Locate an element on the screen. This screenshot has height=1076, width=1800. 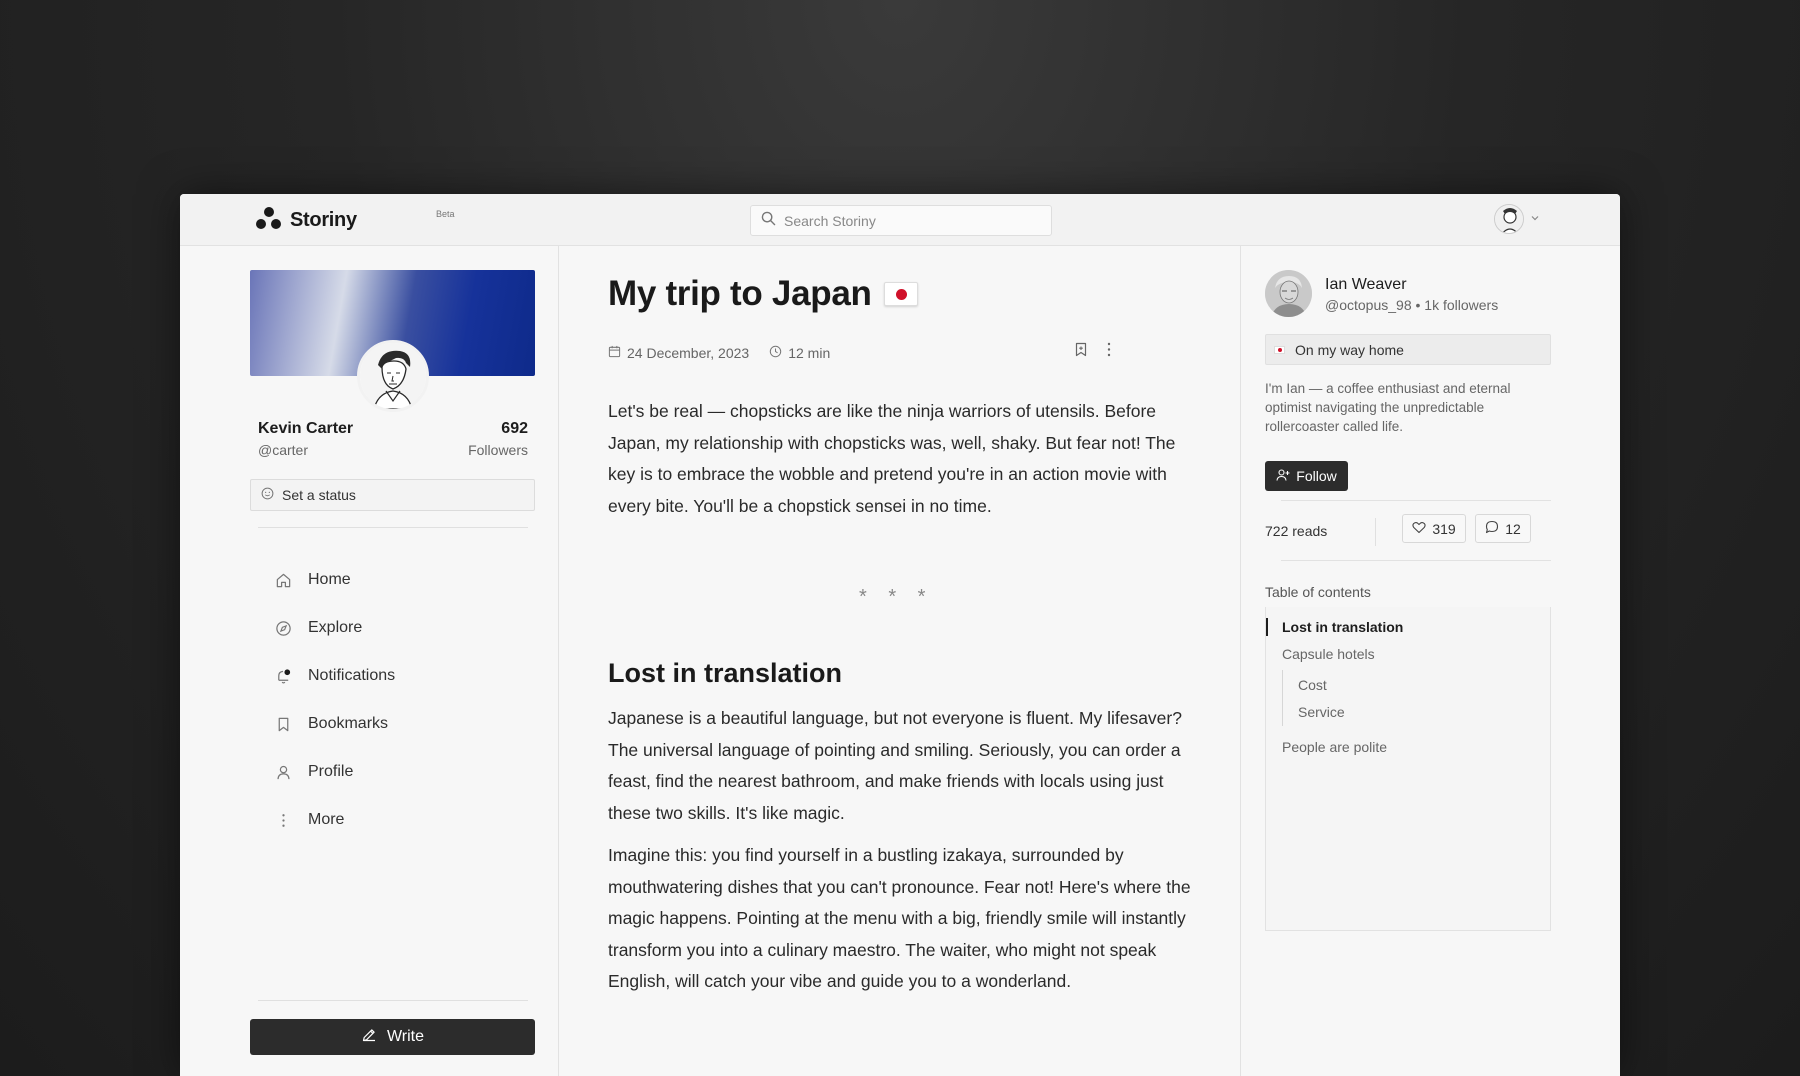
nav-item-profile: Profile is located at coordinates (334, 772).